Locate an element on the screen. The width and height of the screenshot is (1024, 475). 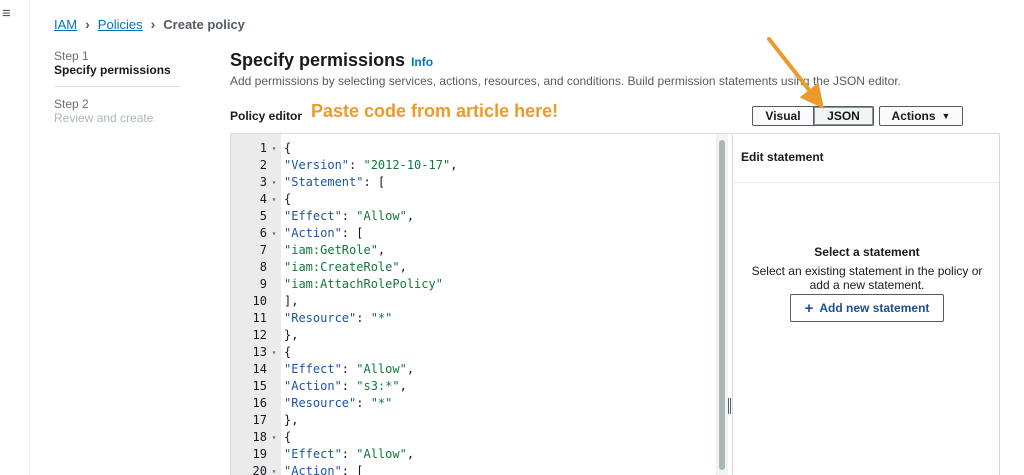
add-new-statement-button: + Add new statement is located at coordinates (867, 308).